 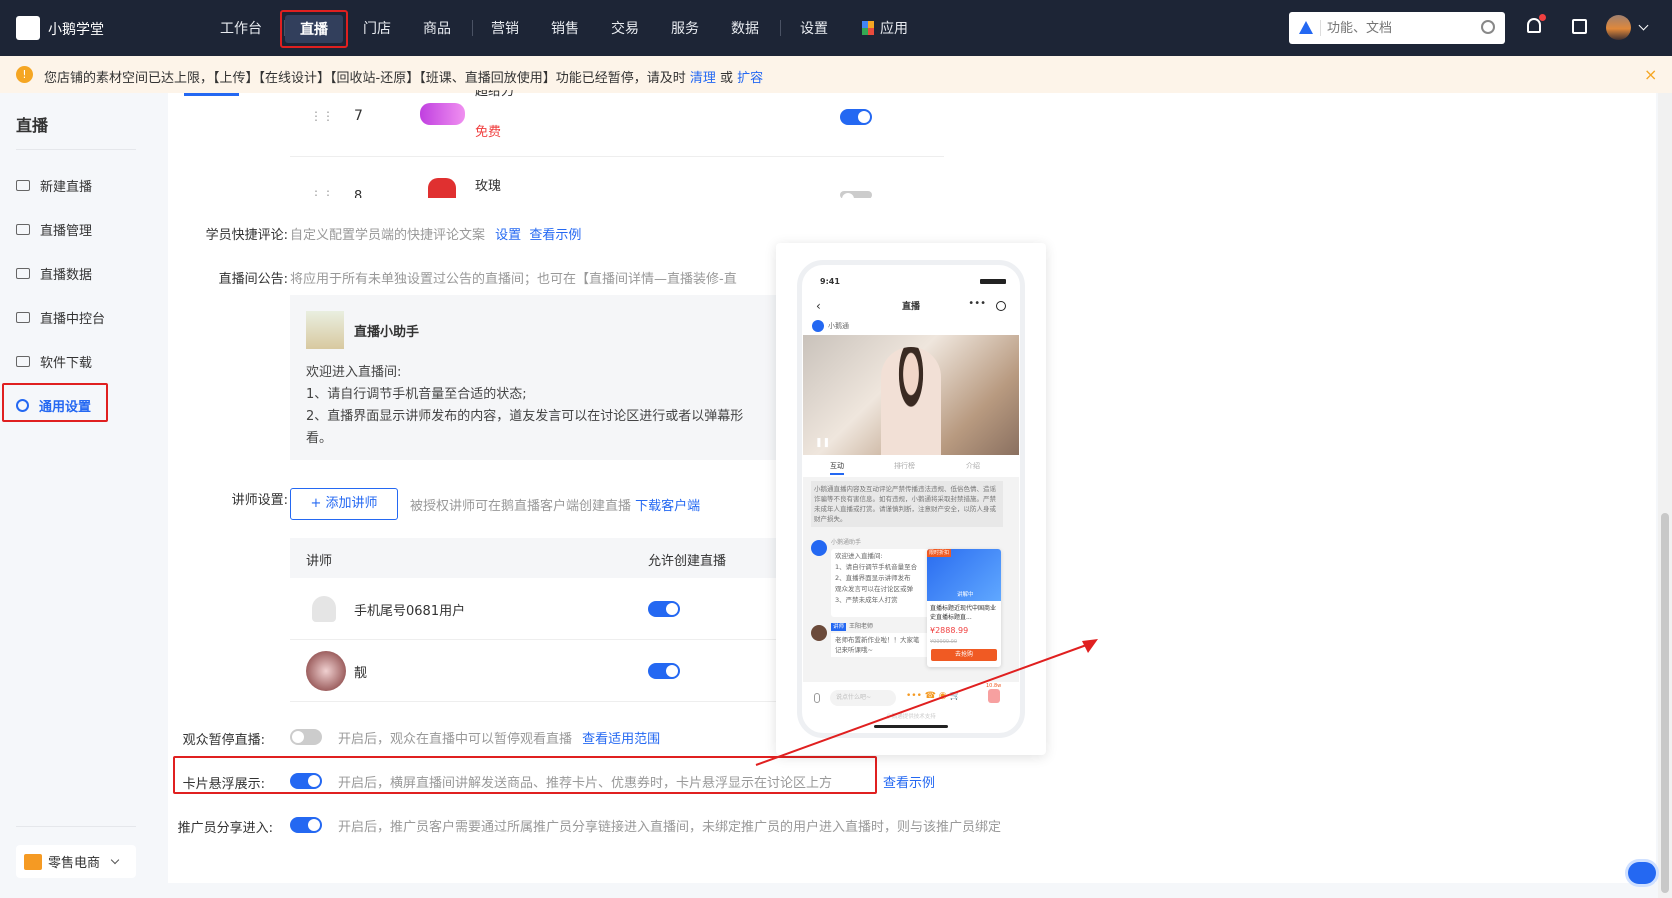 What do you see at coordinates (28, 28) in the screenshot?
I see `brand-logo` at bounding box center [28, 28].